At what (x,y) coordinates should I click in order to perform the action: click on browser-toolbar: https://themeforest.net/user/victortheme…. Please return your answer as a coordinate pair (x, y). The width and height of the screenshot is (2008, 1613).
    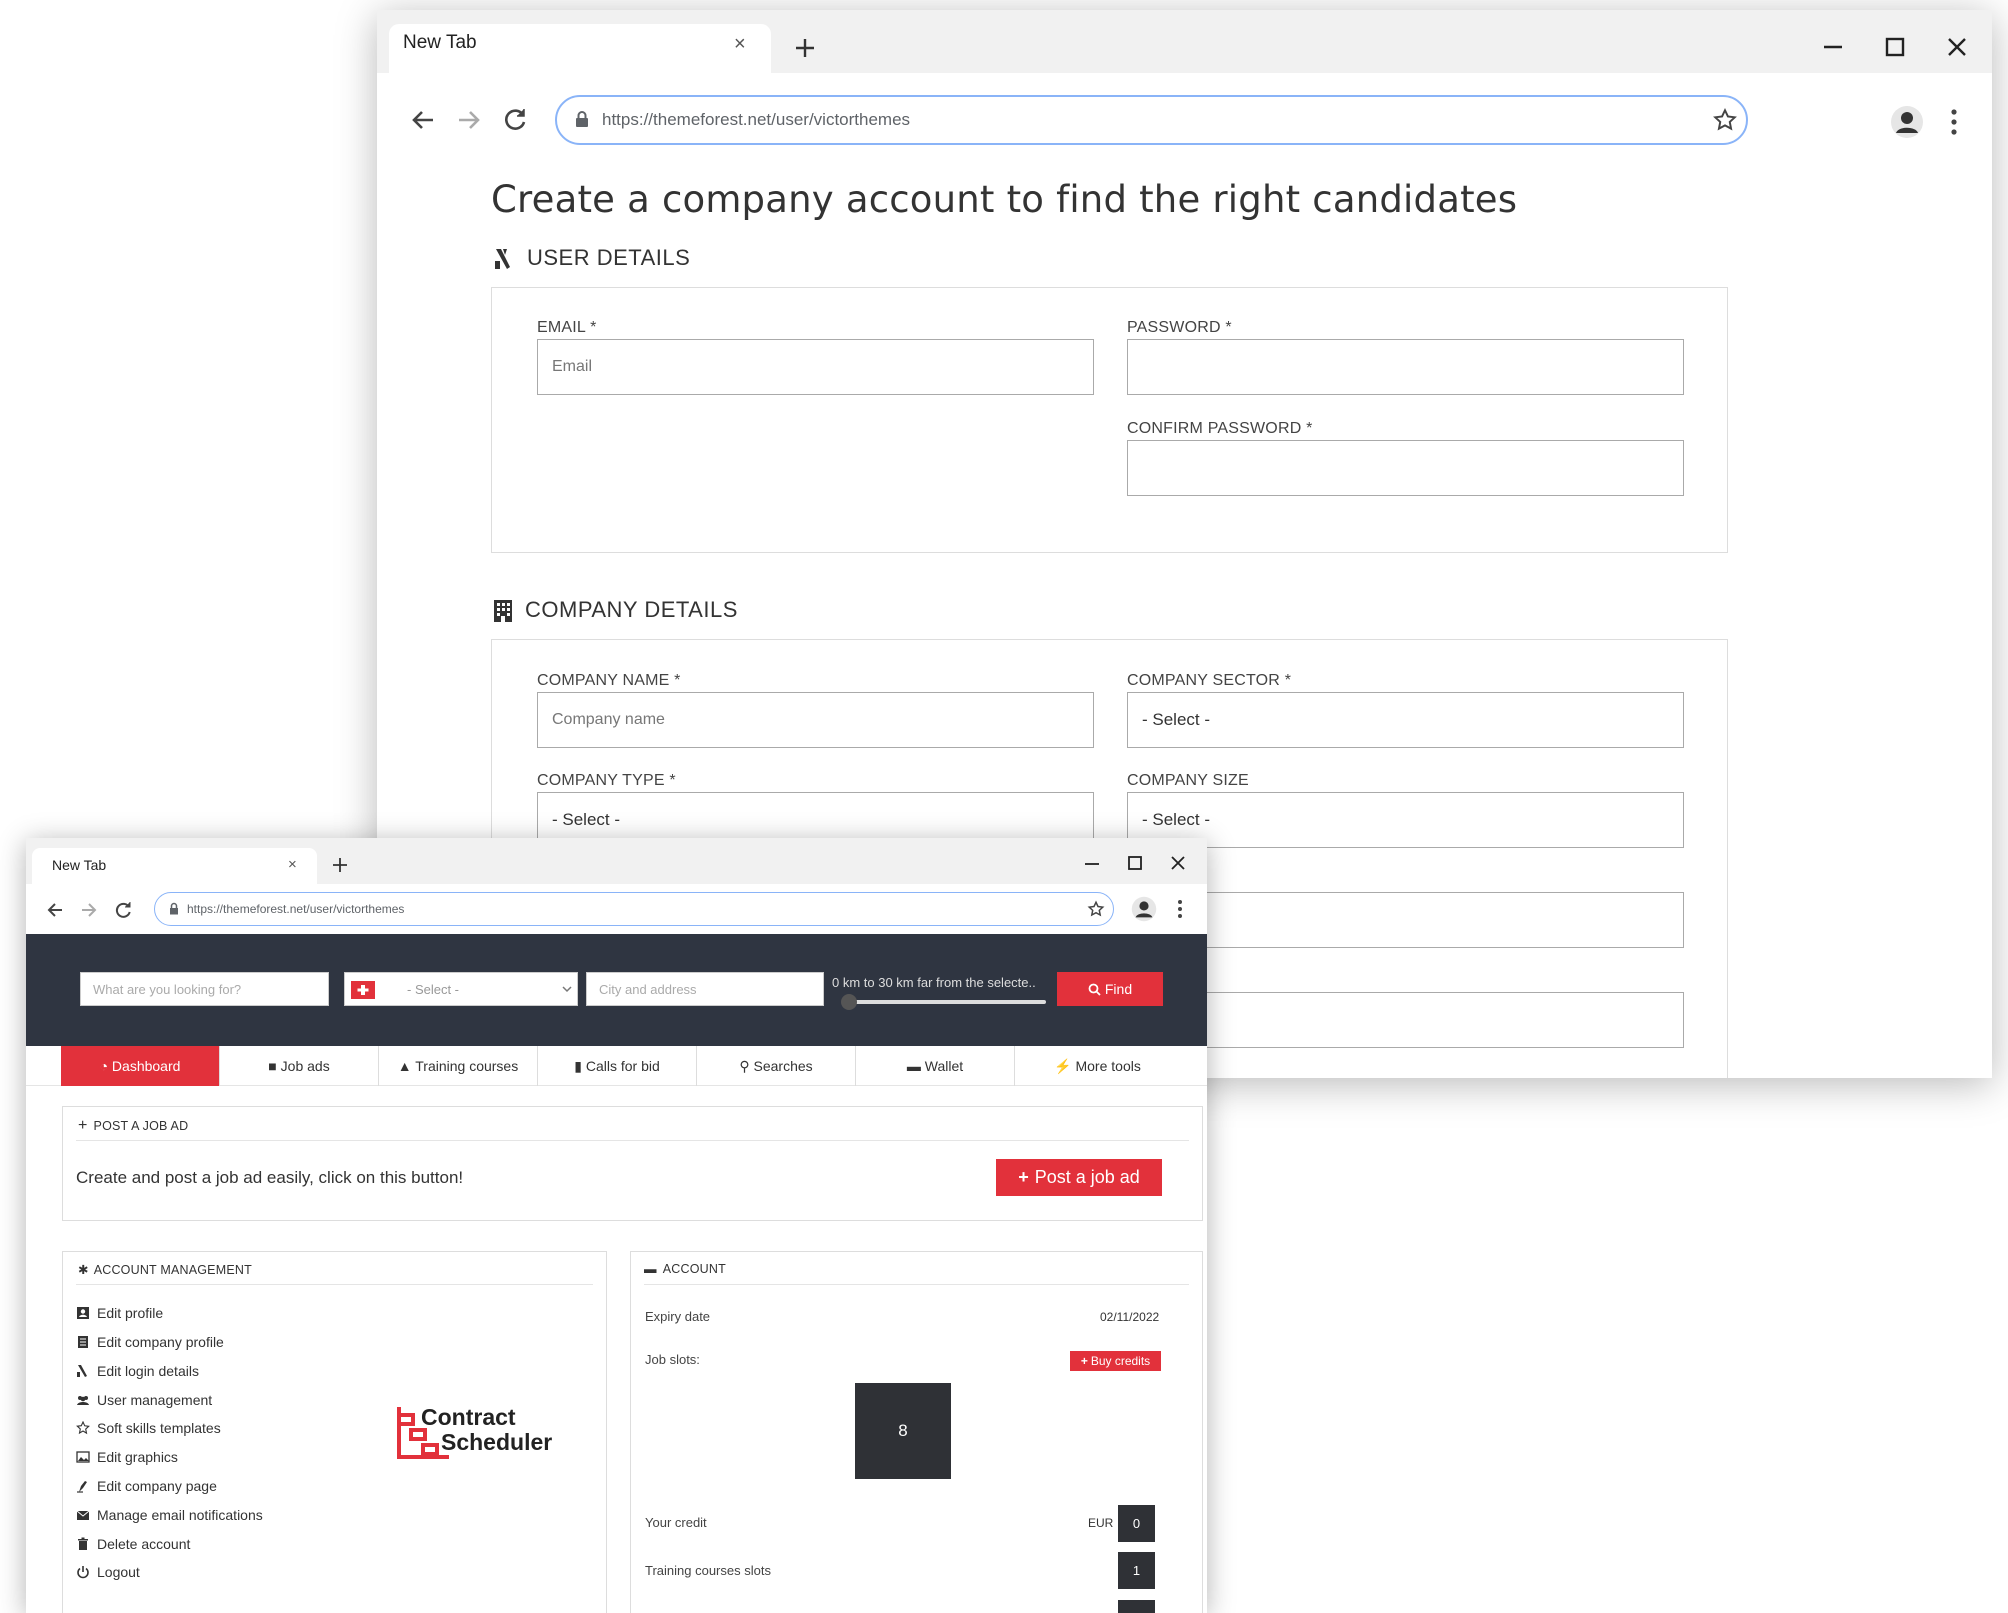
    Looking at the image, I should click on (1184, 117).